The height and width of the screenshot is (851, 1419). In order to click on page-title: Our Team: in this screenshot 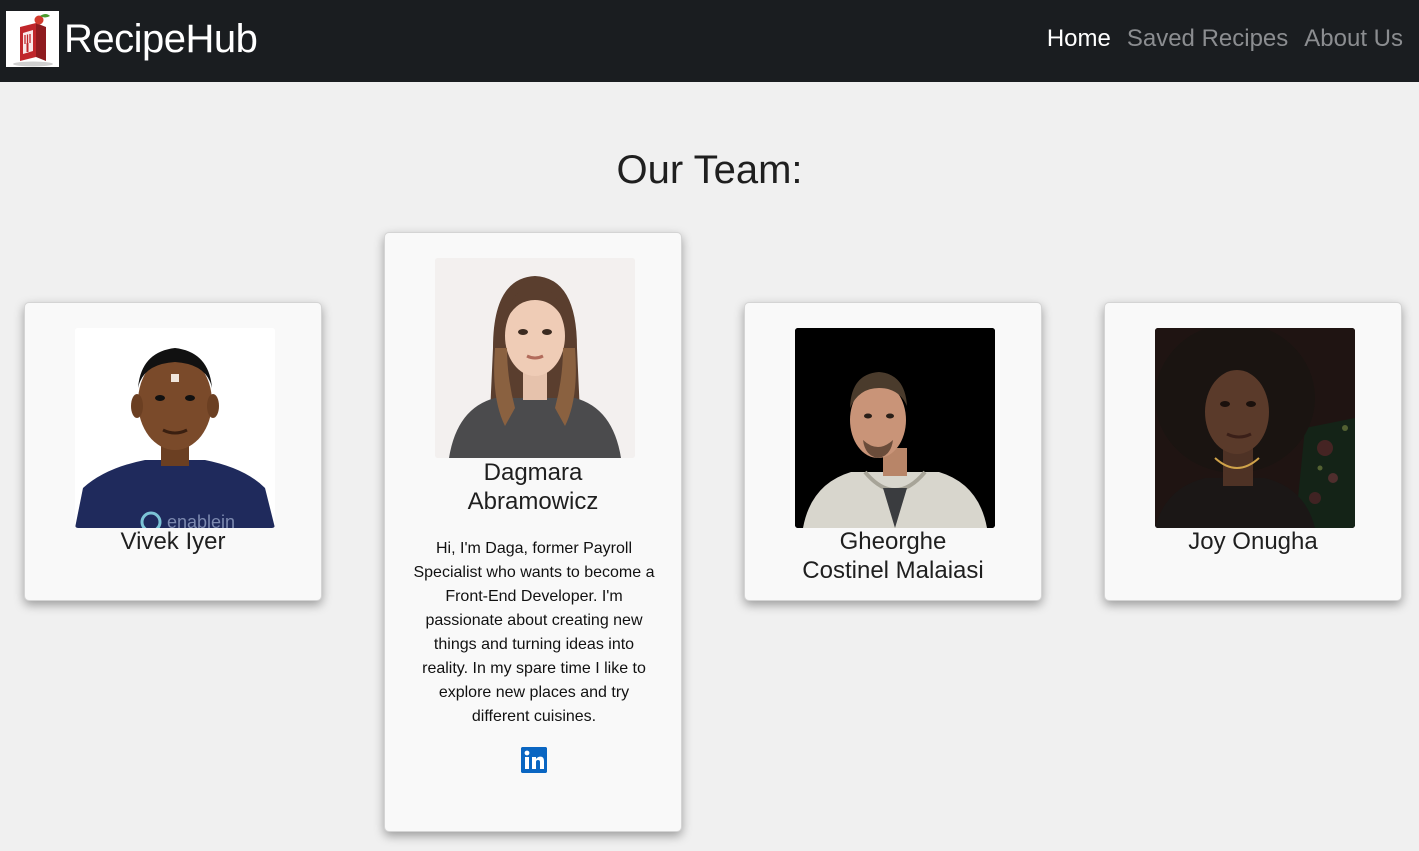, I will do `click(709, 170)`.